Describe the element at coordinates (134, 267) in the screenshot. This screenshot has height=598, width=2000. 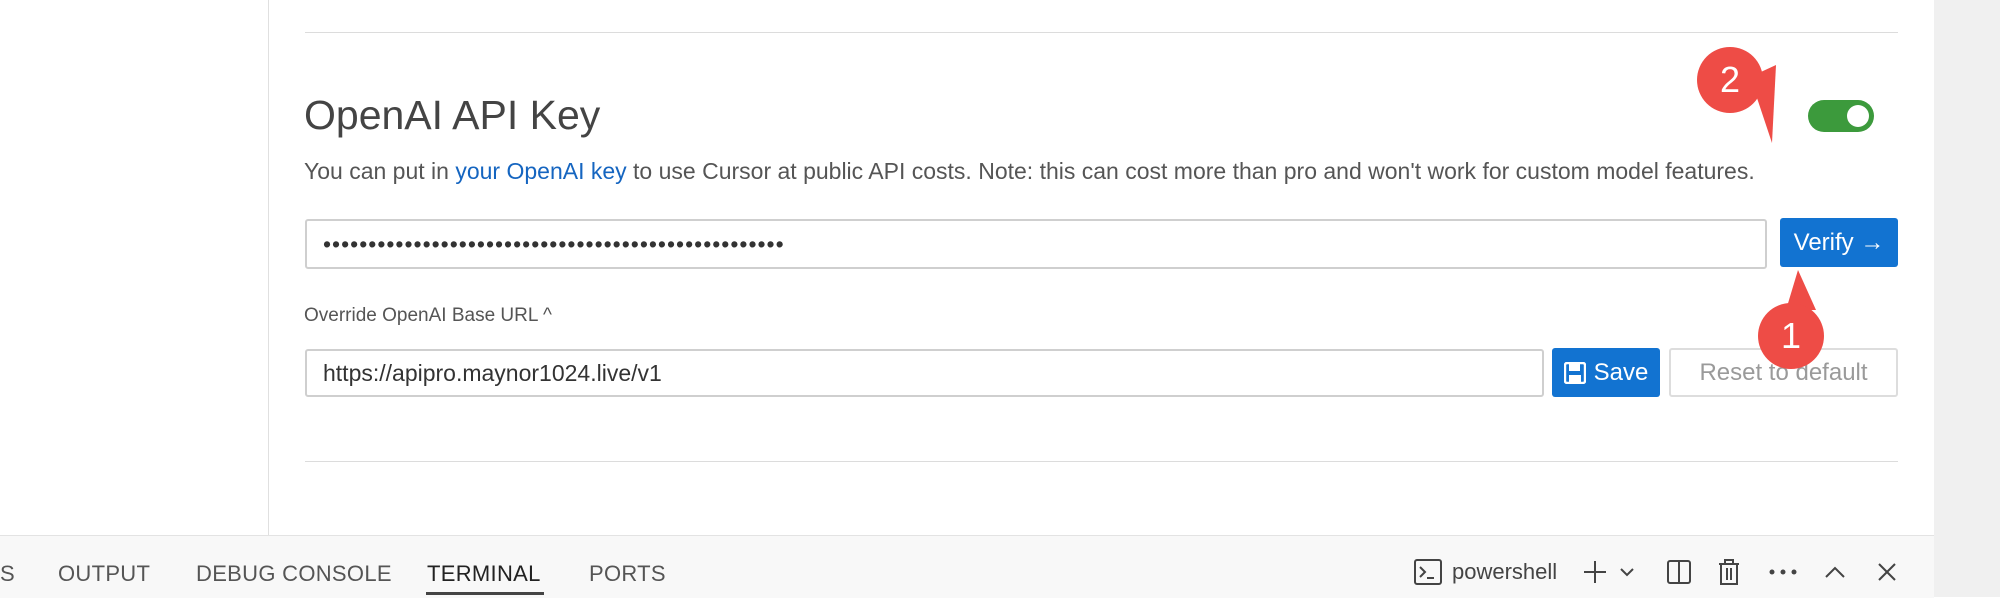
I see `left-pane` at that location.